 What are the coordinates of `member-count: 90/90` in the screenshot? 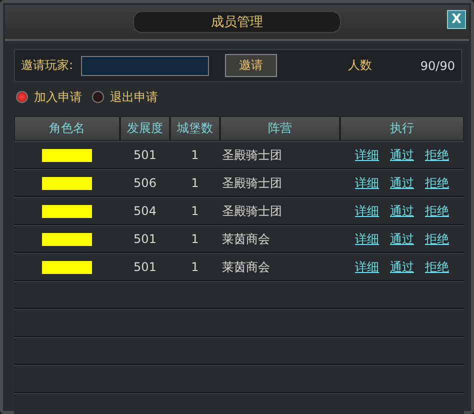 It's located at (437, 65).